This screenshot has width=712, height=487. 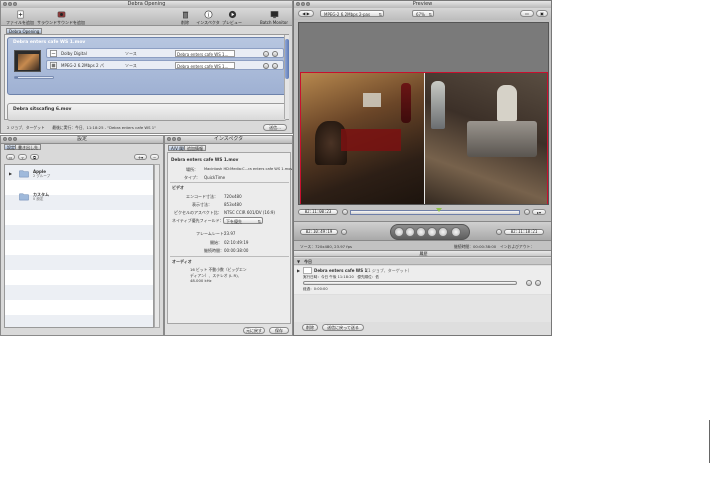 What do you see at coordinates (410, 232) in the screenshot?
I see `previous-frame-icon` at bounding box center [410, 232].